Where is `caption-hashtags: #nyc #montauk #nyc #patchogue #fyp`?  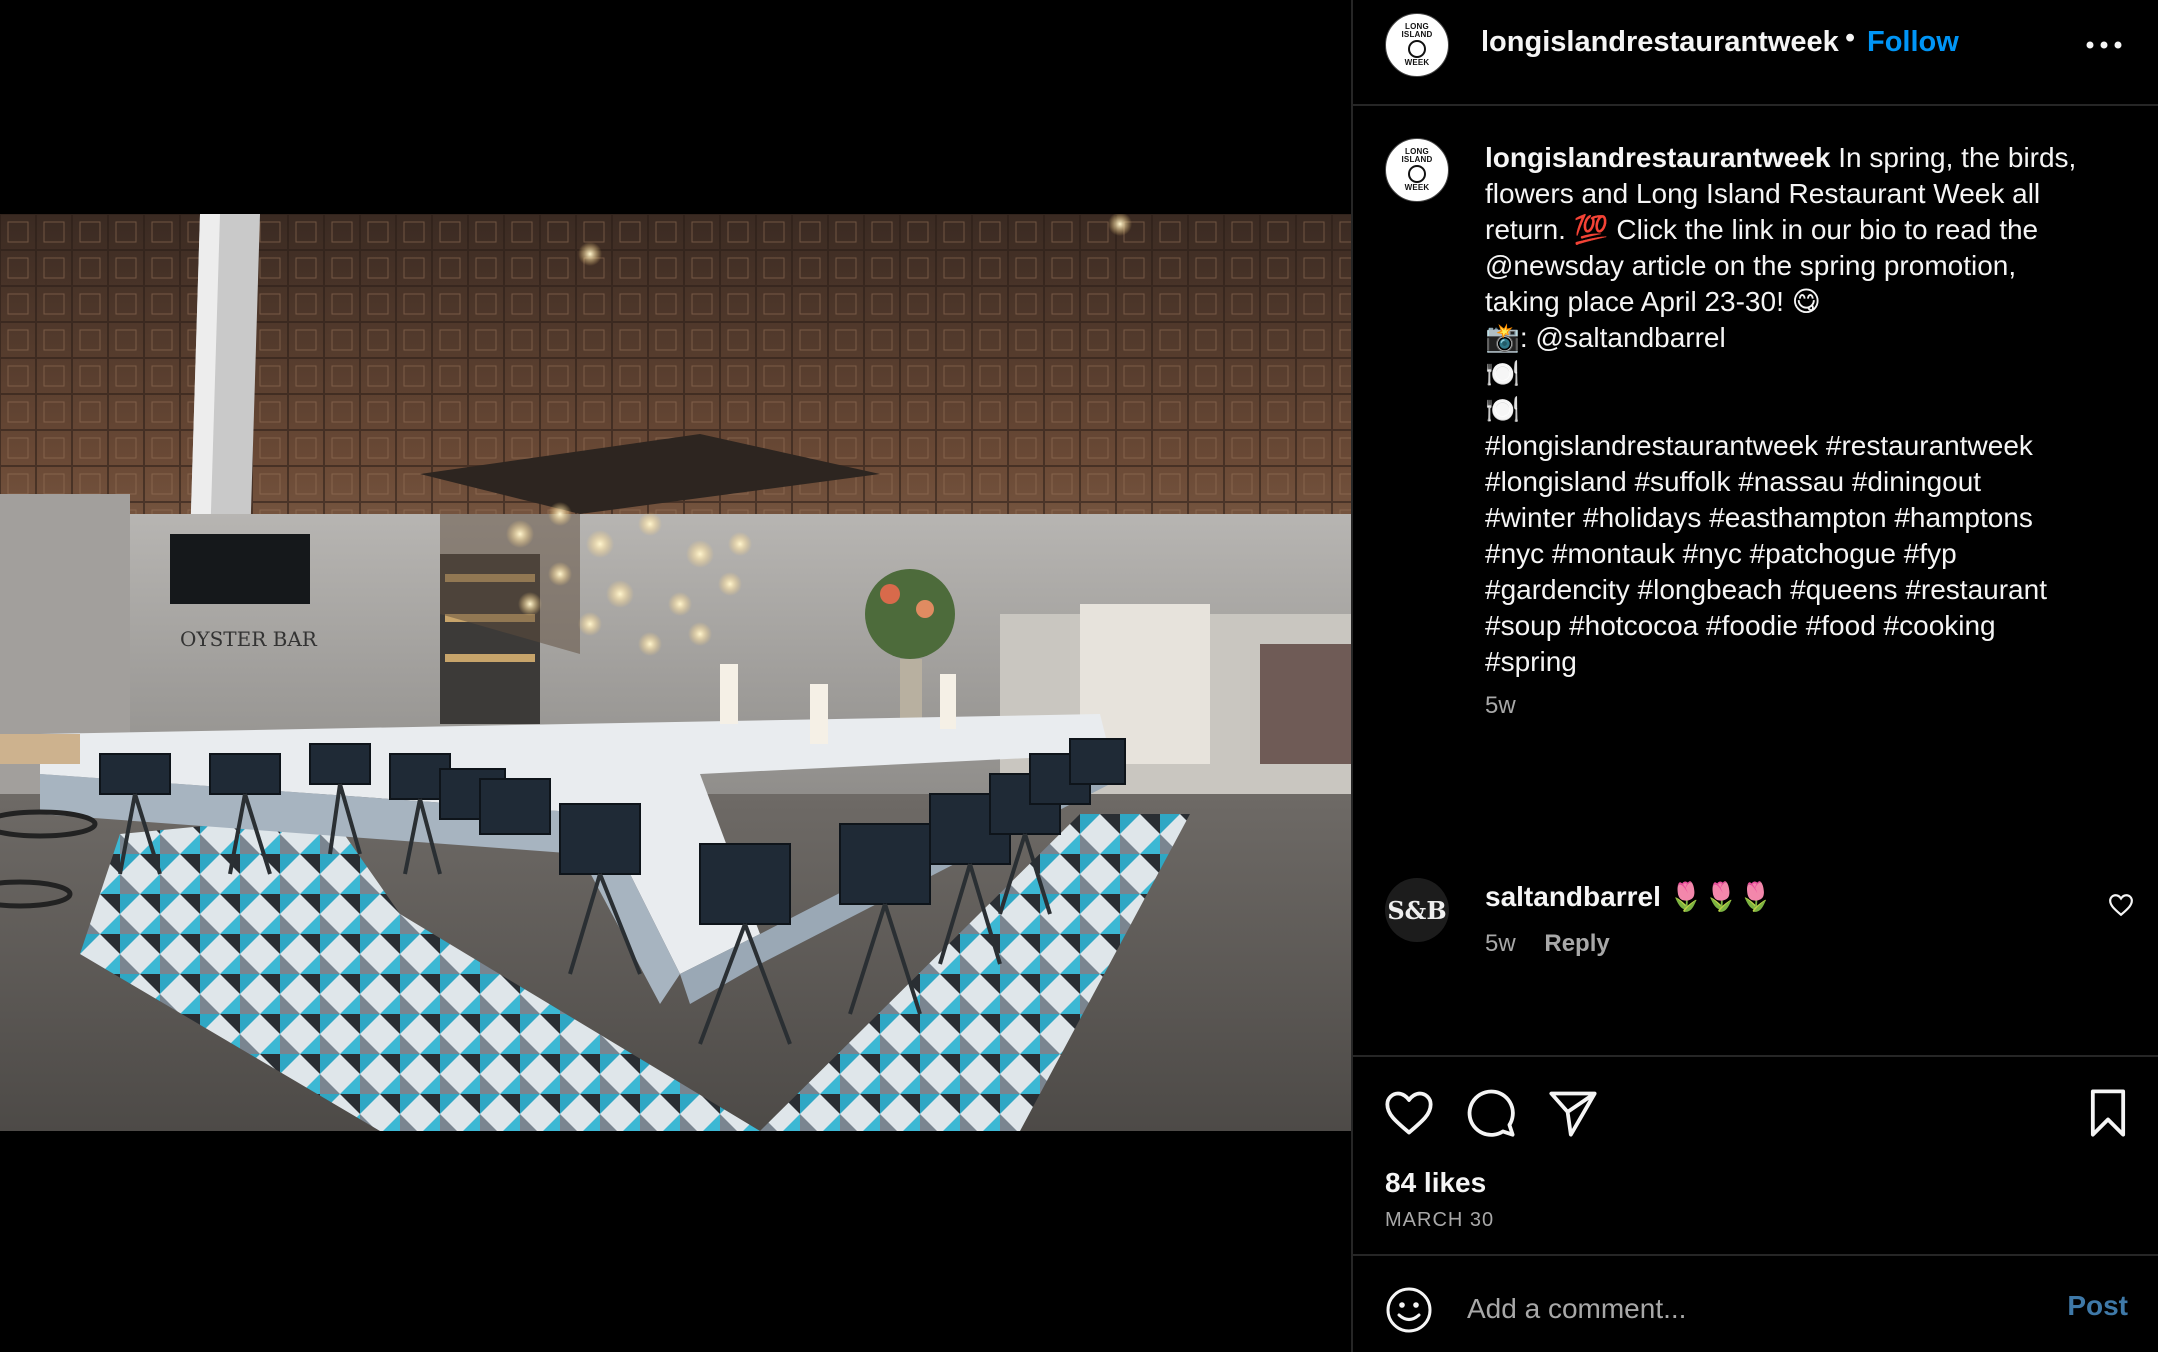
caption-hashtags: #nyc #montauk #nyc #patchogue #fyp is located at coordinates (1805, 554).